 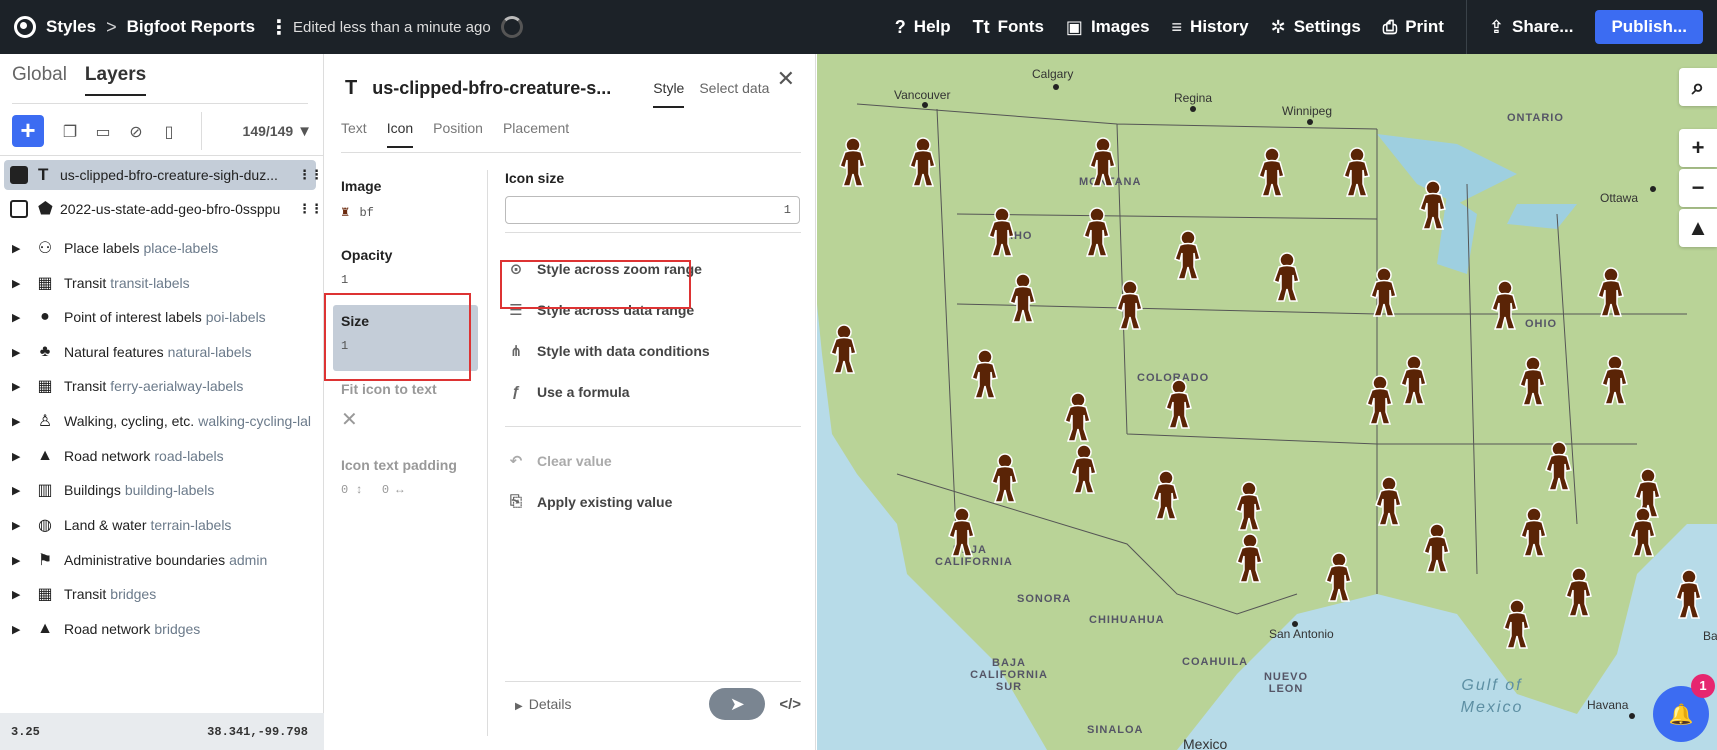 I want to click on style-data-conditions-button: ⋔ Style with data conditions, so click(x=607, y=351).